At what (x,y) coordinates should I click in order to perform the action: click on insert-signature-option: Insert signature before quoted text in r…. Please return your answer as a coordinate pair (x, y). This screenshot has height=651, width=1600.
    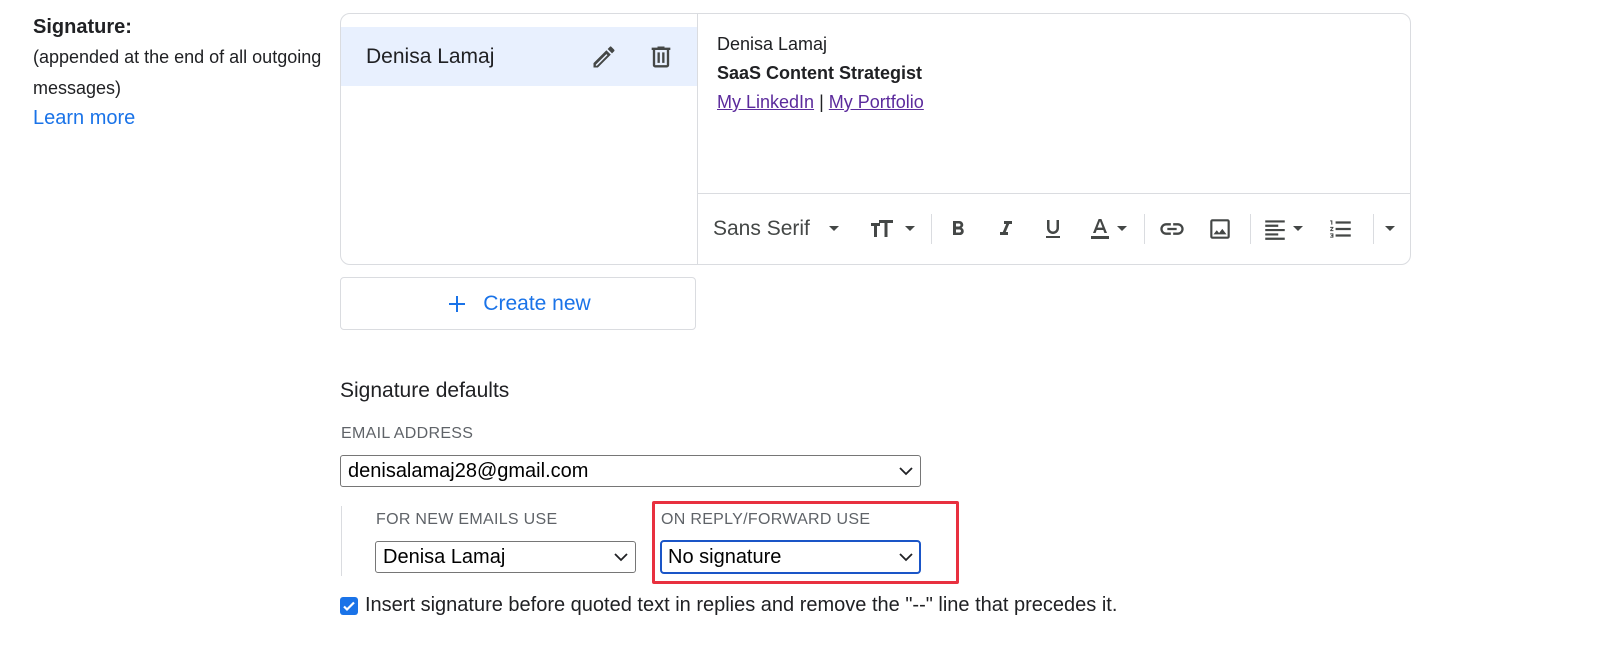
    Looking at the image, I should click on (728, 605).